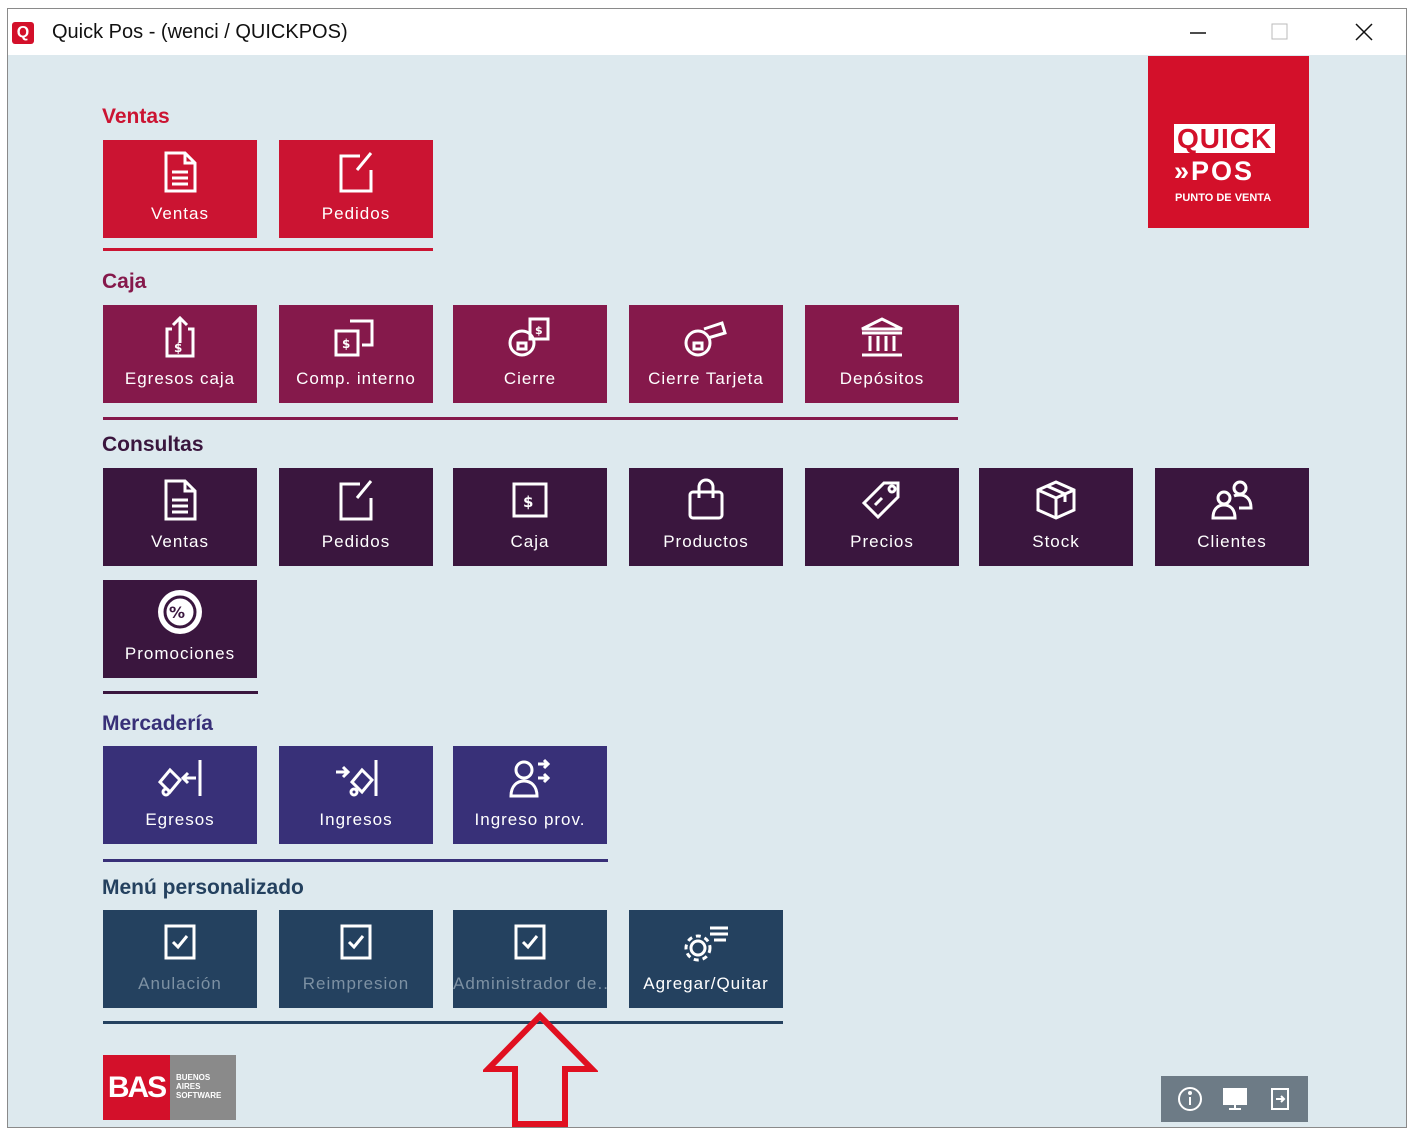 The height and width of the screenshot is (1128, 1413). What do you see at coordinates (706, 541) in the screenshot?
I see `tile-label: Productos` at bounding box center [706, 541].